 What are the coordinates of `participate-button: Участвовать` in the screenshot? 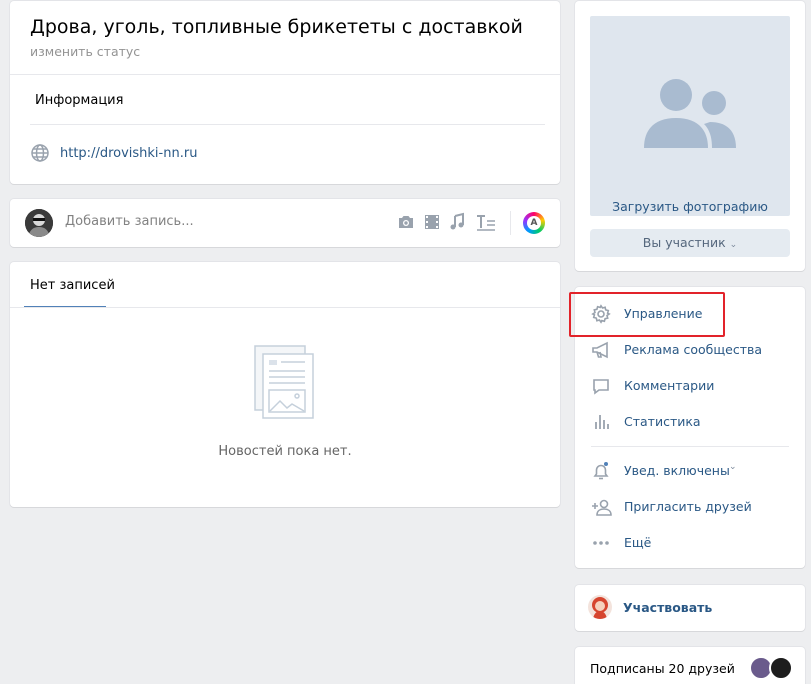 It's located at (667, 607).